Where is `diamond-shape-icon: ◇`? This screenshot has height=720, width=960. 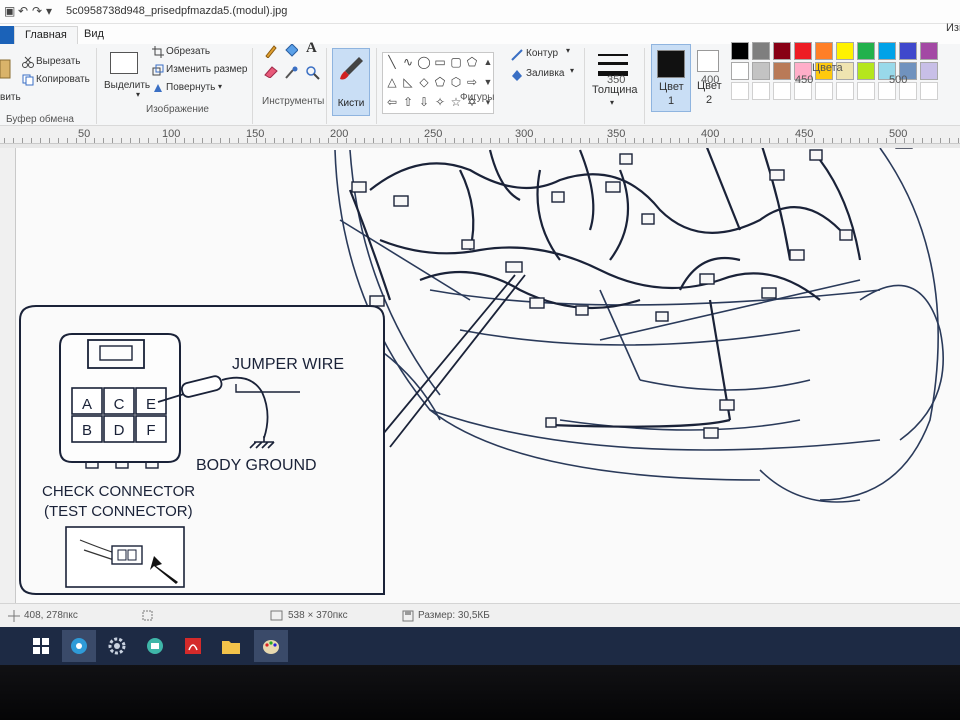
diamond-shape-icon: ◇ is located at coordinates (424, 82).